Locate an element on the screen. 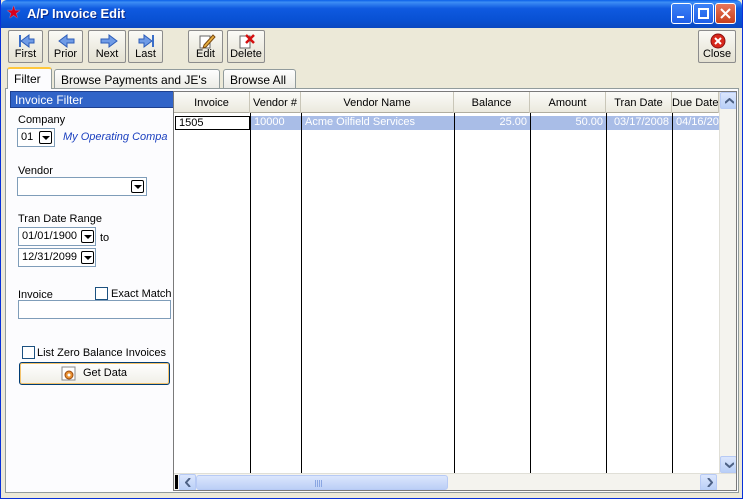  scroll-grip is located at coordinates (319, 483).